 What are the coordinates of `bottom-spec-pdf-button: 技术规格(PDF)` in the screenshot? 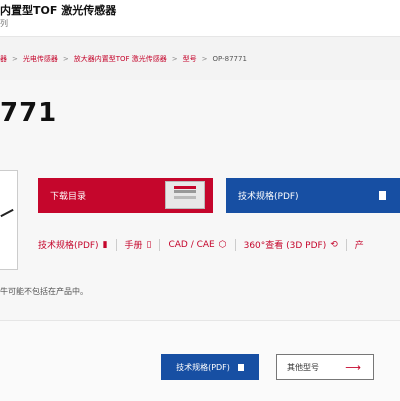 It's located at (210, 367).